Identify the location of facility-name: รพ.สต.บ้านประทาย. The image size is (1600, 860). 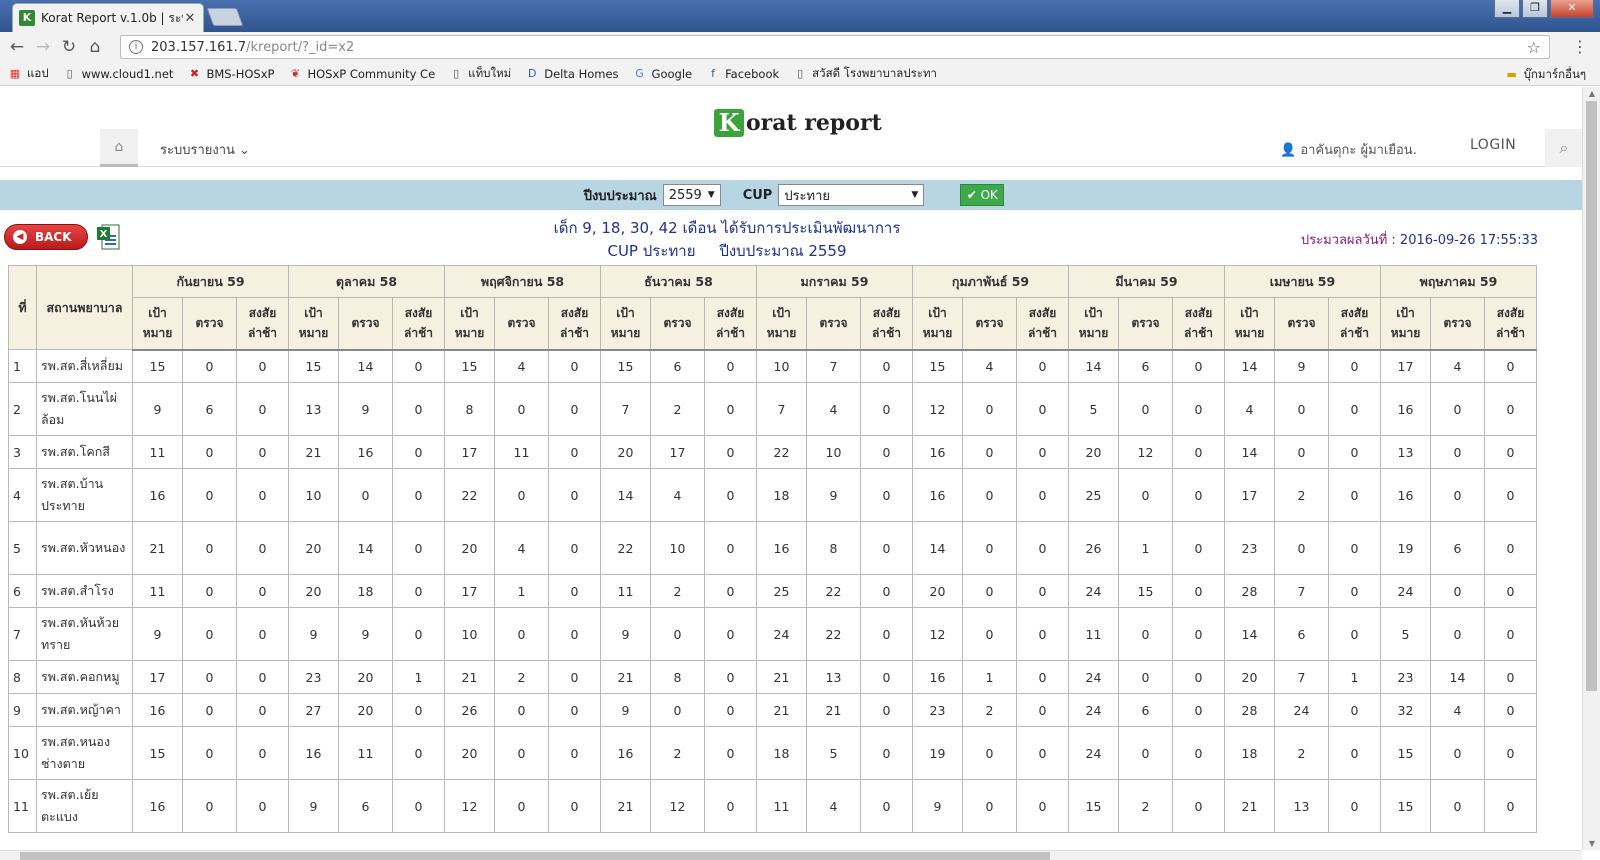
(84, 495).